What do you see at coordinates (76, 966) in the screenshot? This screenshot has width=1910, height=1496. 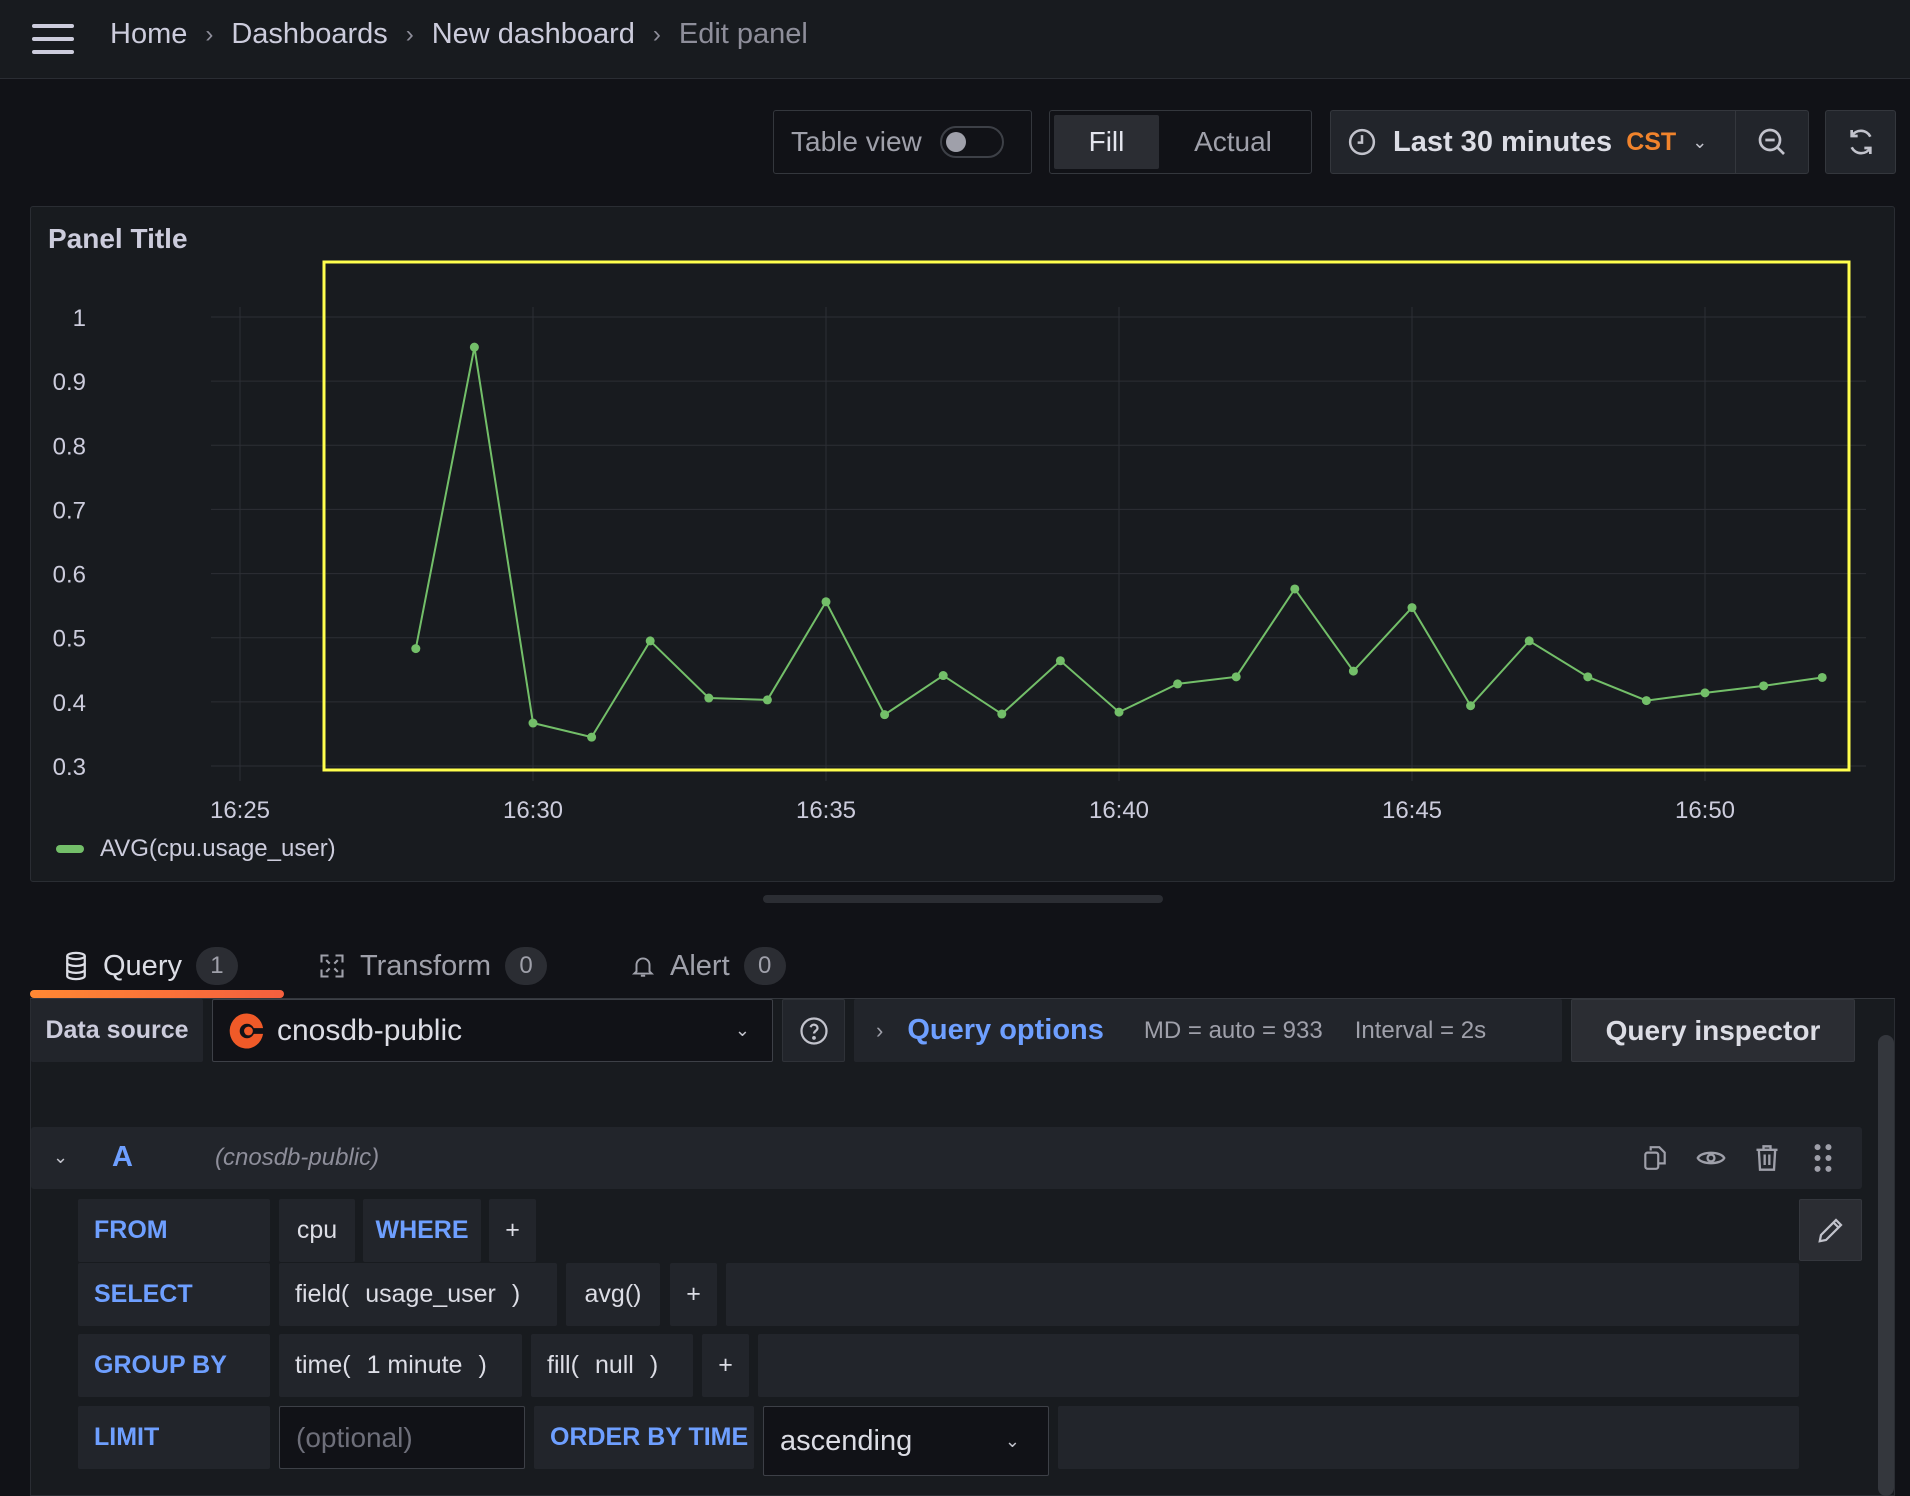 I see `database-icon` at bounding box center [76, 966].